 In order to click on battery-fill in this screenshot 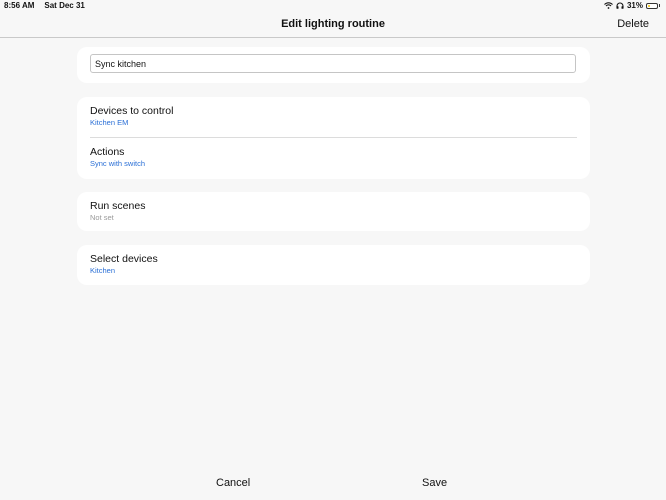, I will do `click(649, 5)`.